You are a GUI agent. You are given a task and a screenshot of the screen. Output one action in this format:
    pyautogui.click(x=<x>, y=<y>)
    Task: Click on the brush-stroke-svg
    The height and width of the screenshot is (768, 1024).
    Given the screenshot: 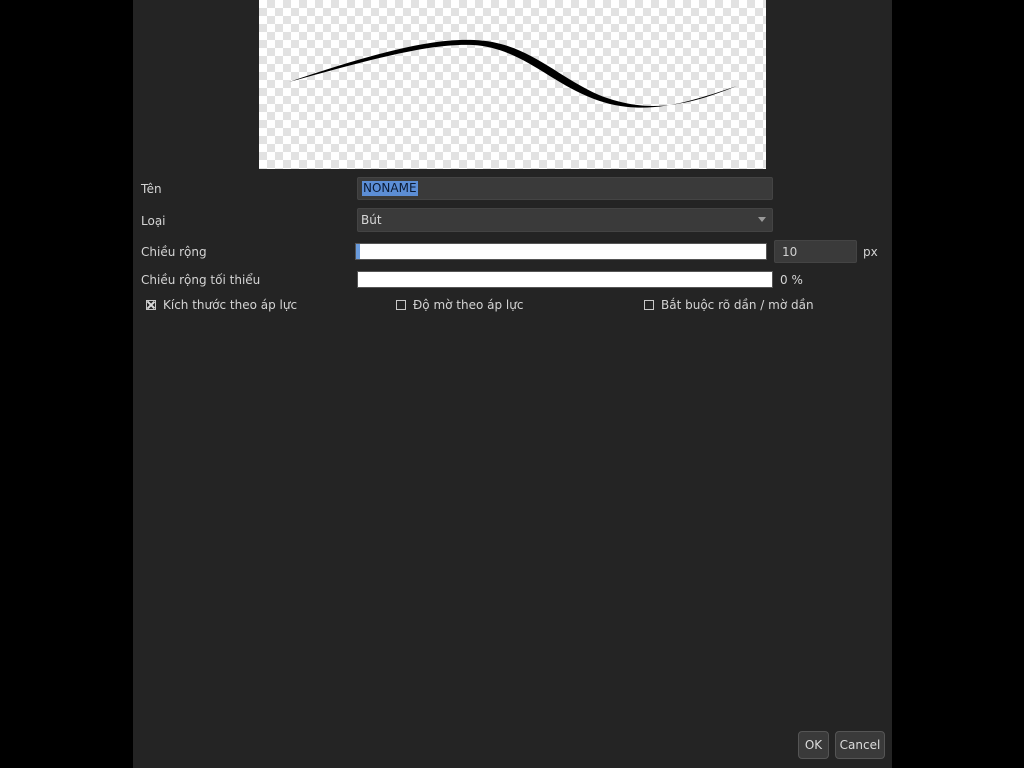 What is the action you would take?
    pyautogui.click(x=513, y=73)
    